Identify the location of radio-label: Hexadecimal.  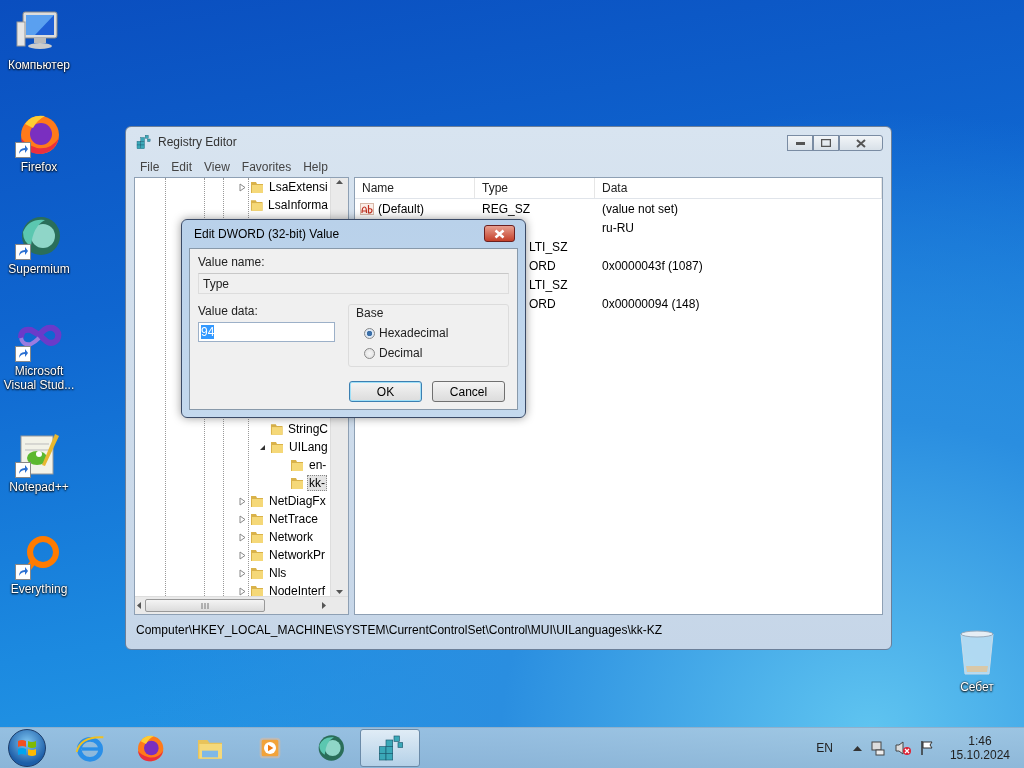
(414, 333).